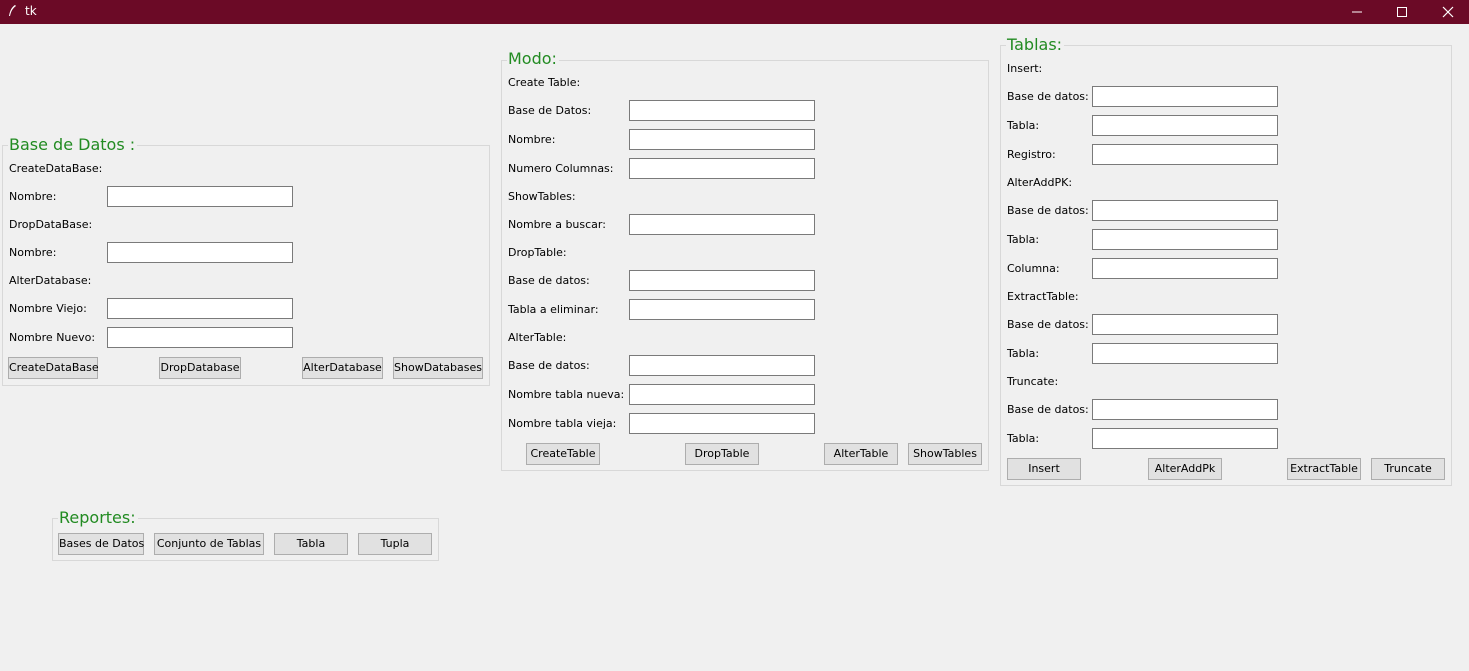 Image resolution: width=1469 pixels, height=671 pixels. Describe the element at coordinates (1048, 210) in the screenshot. I see `pk-base-label: Base de datos:` at that location.